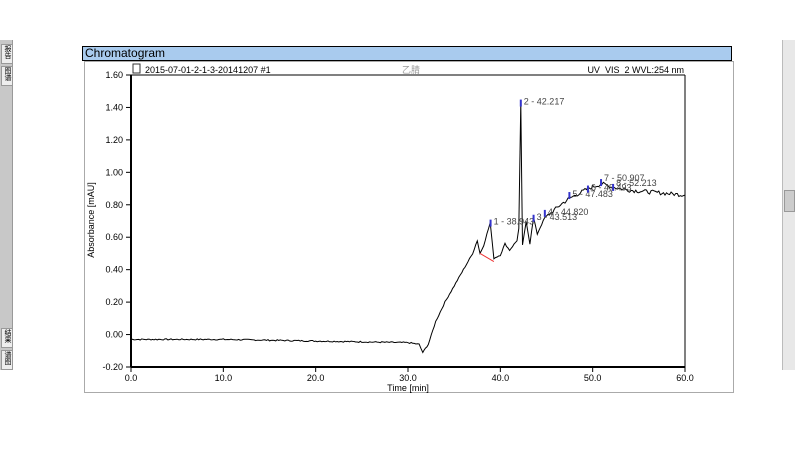 The image size is (800, 450). What do you see at coordinates (114, 270) in the screenshot?
I see `y-tick-label: 0.40` at bounding box center [114, 270].